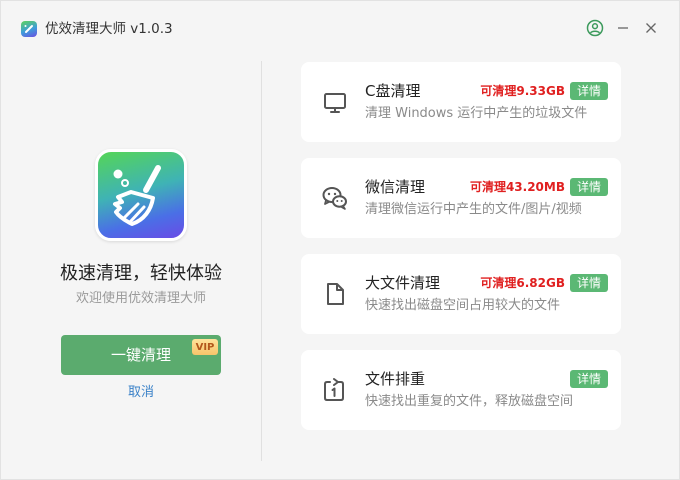  I want to click on user-icon, so click(595, 28).